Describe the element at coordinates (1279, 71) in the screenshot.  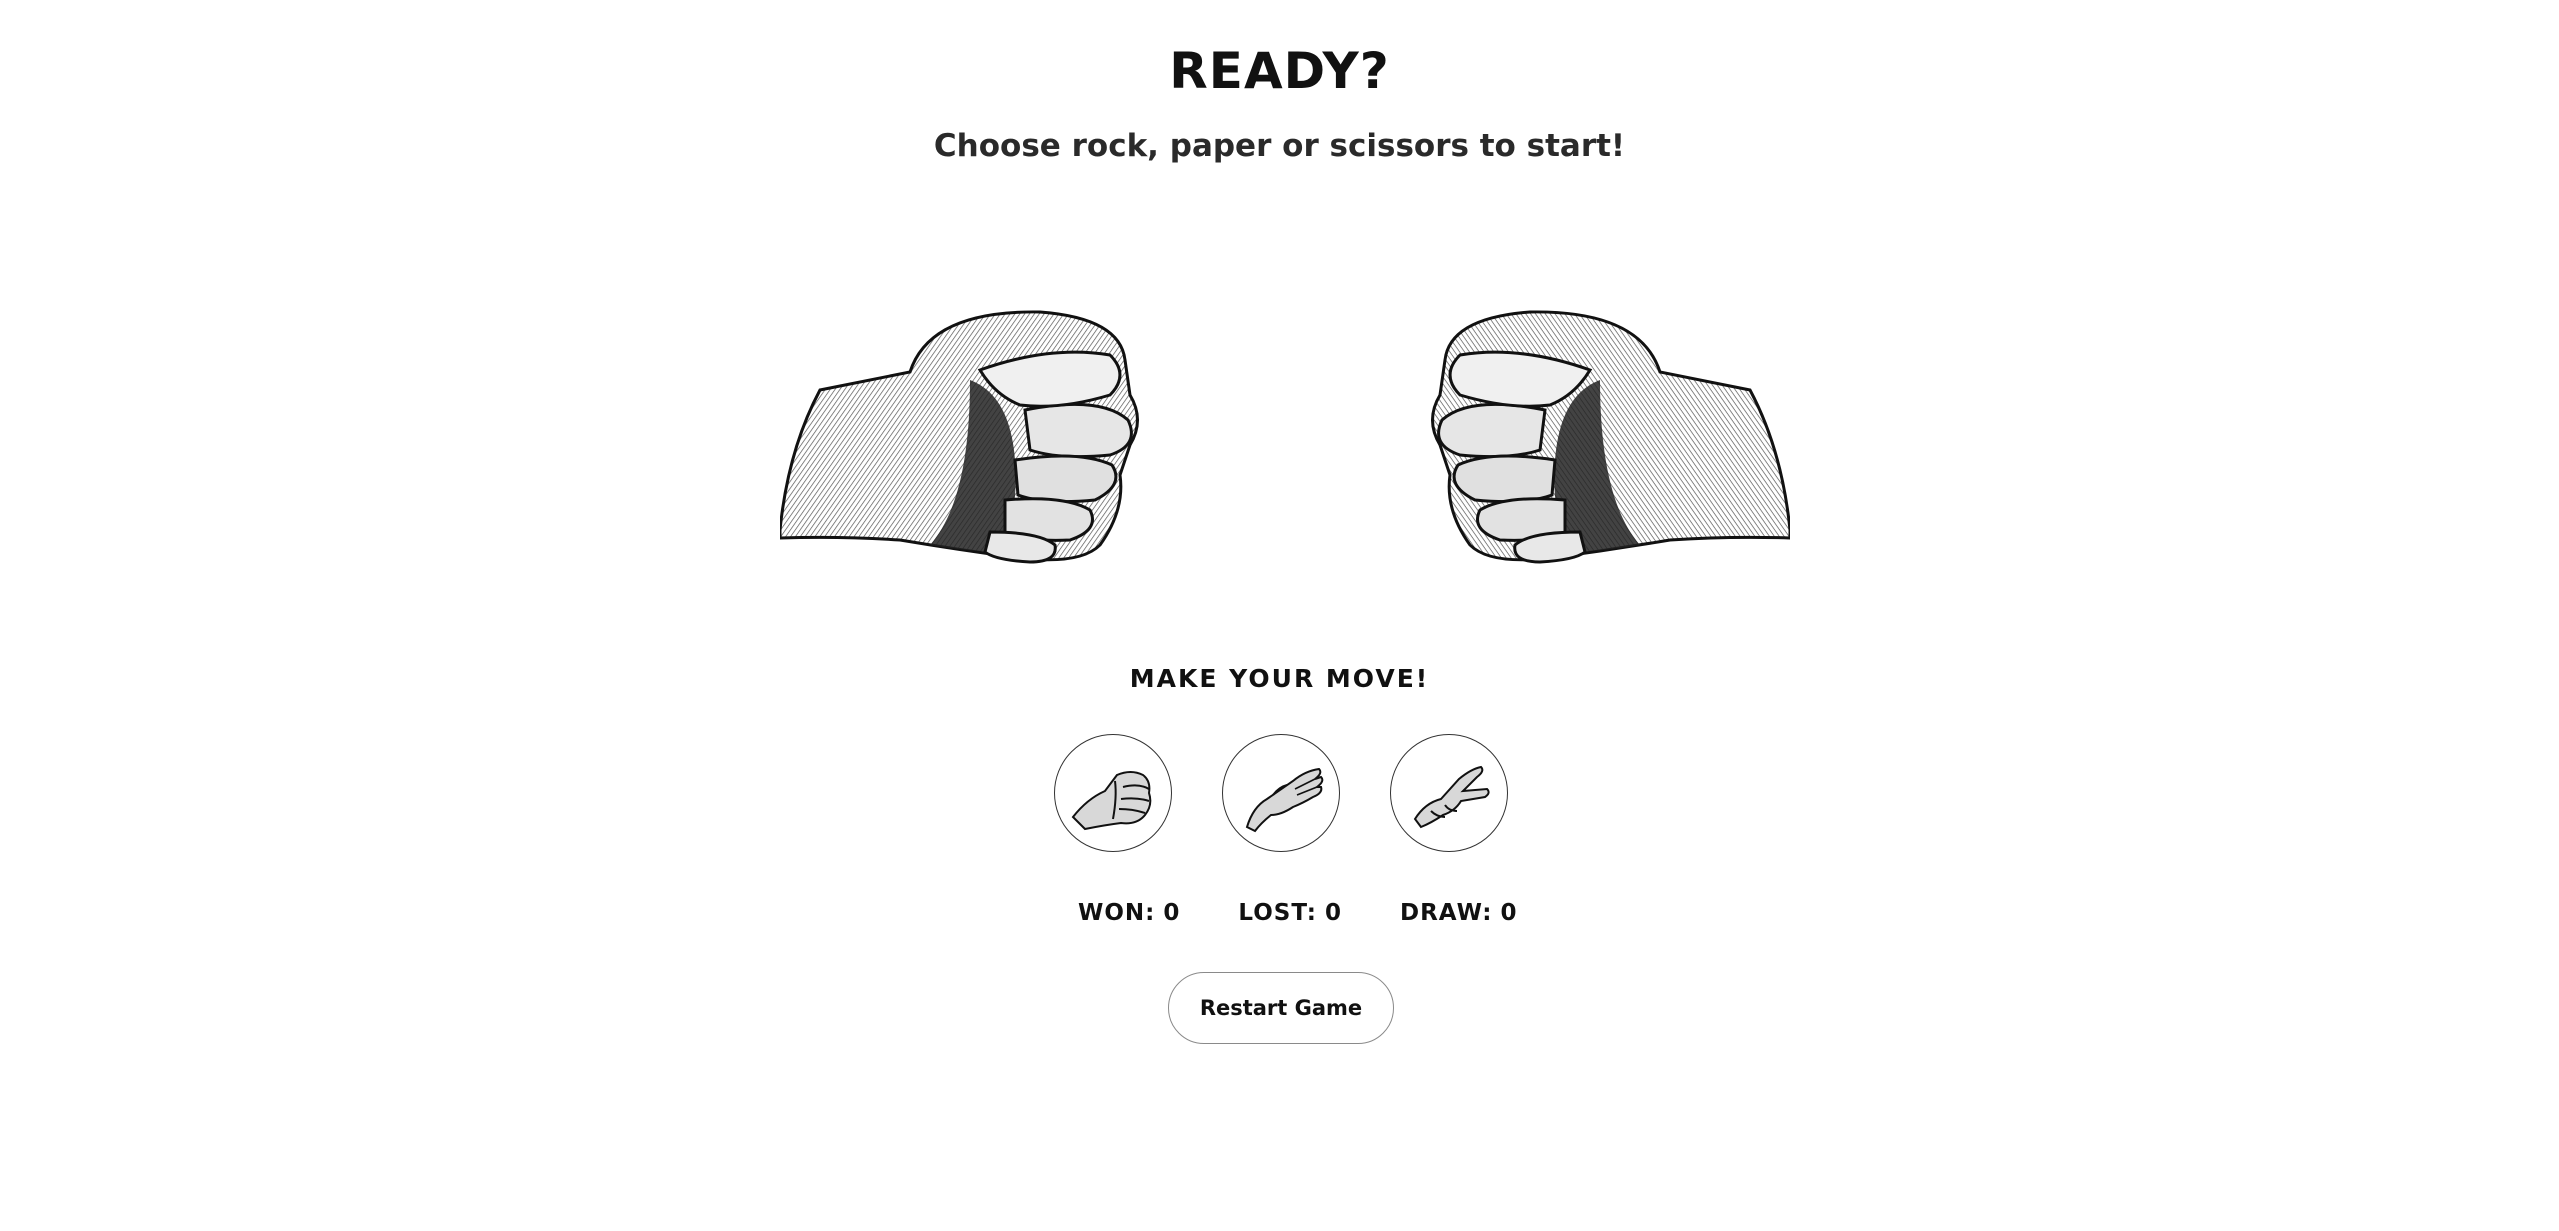
I see `page-title: READY?` at that location.